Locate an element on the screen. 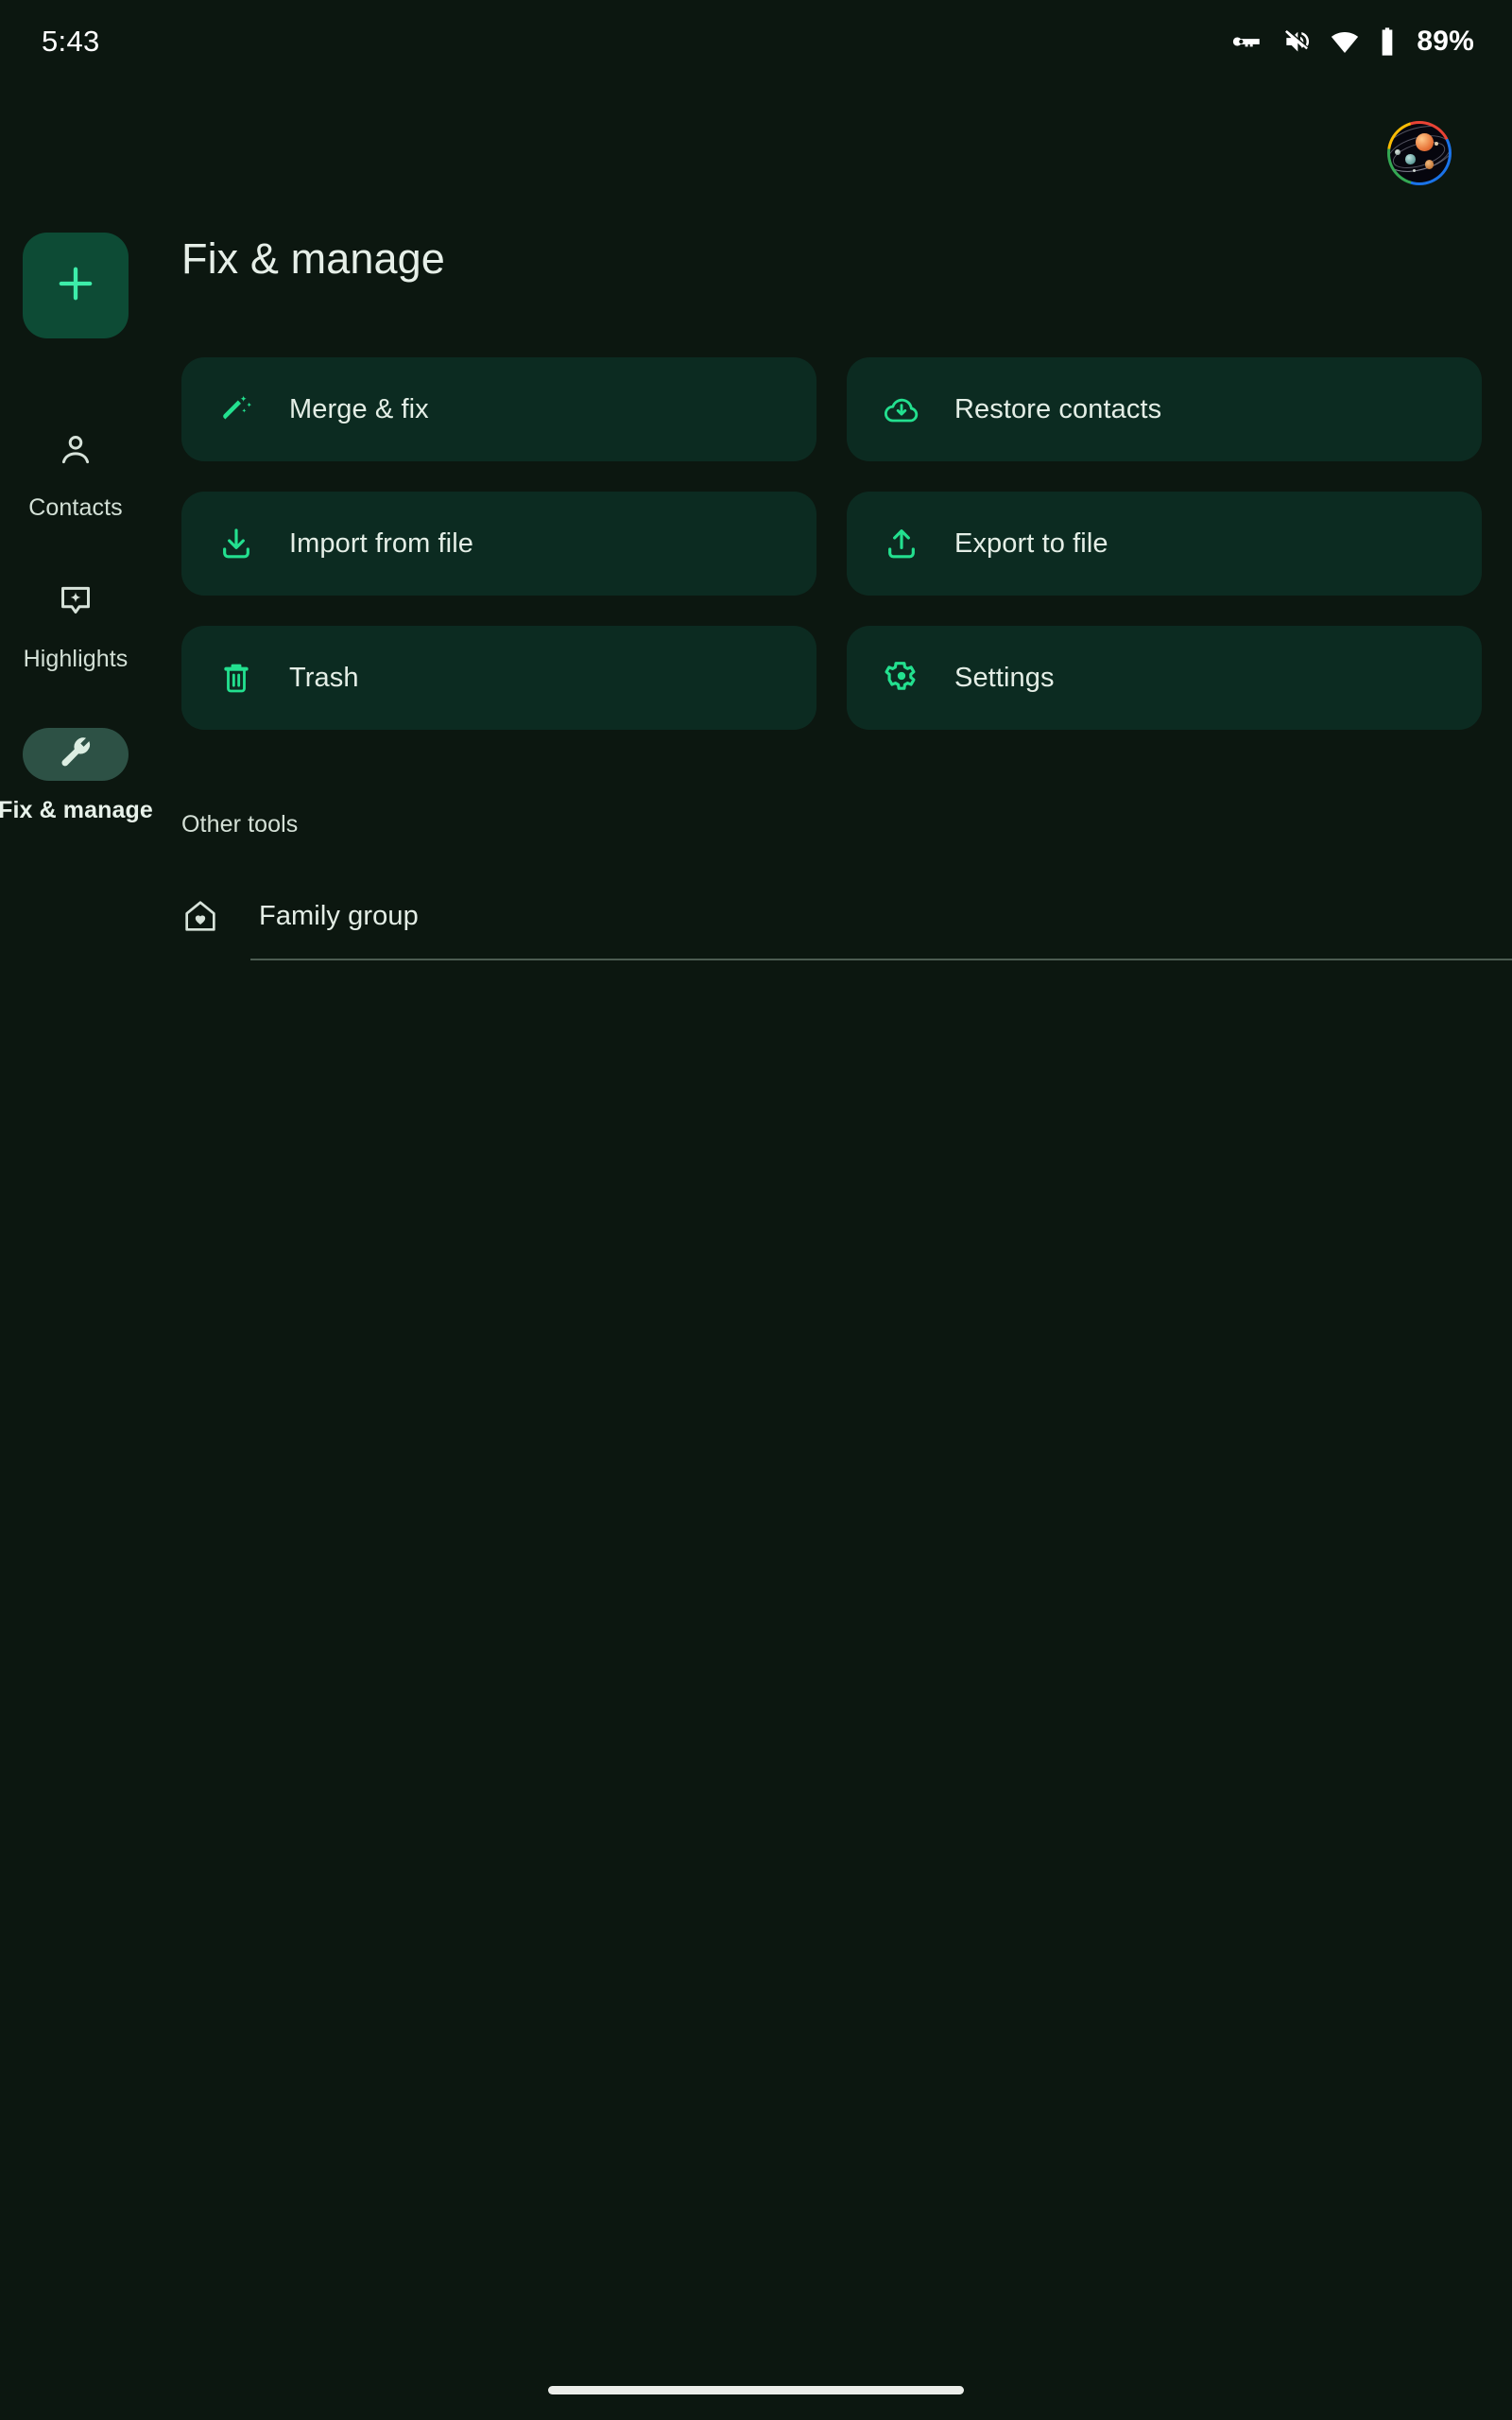  trash-icon is located at coordinates (236, 678).